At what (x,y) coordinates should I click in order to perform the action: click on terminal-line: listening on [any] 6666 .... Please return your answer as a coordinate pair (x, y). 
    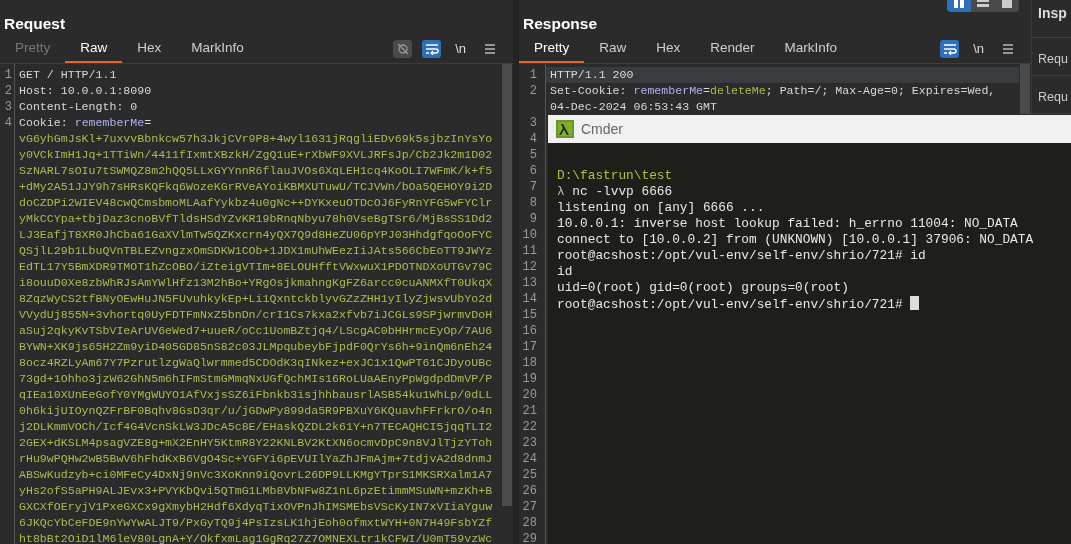
    Looking at the image, I should click on (661, 207).